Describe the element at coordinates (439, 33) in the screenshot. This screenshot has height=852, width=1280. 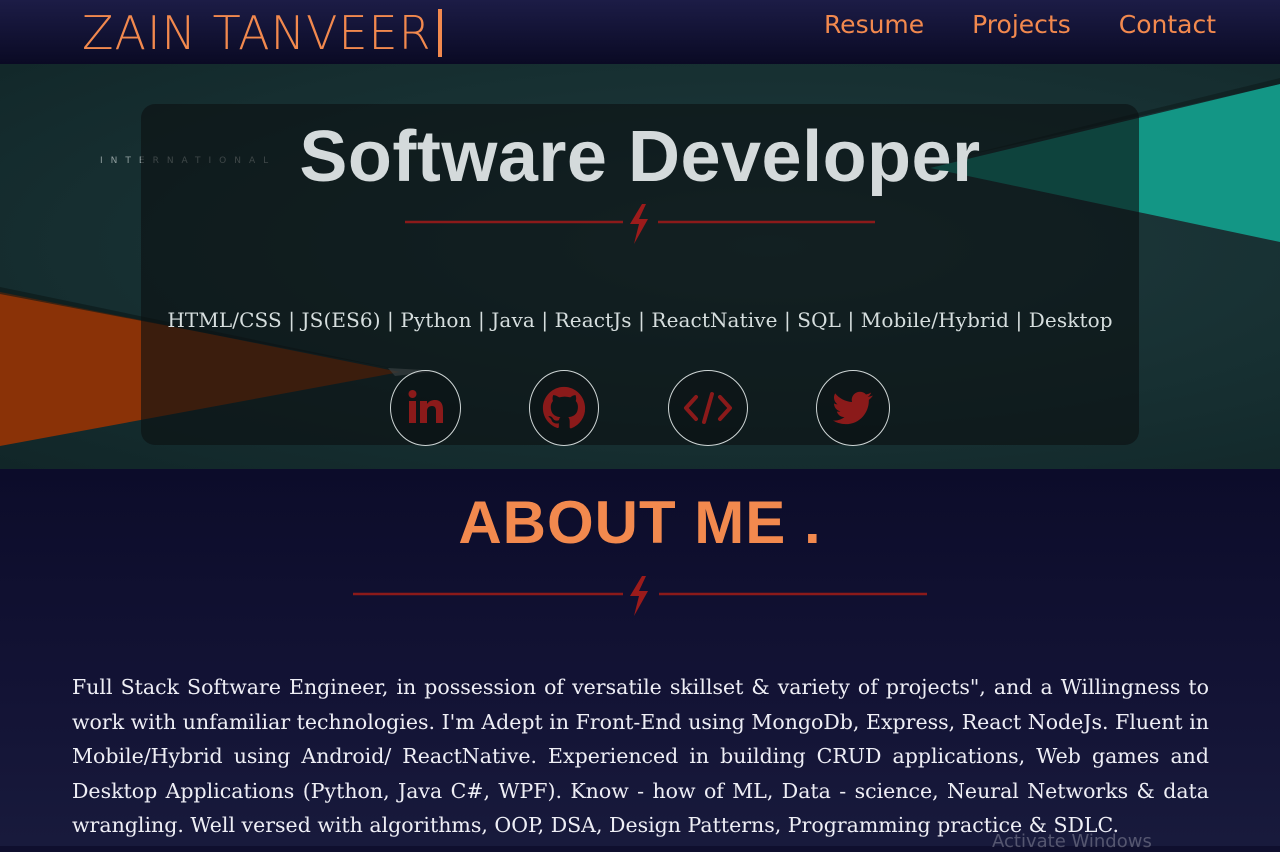
I see `typing-cursor` at that location.